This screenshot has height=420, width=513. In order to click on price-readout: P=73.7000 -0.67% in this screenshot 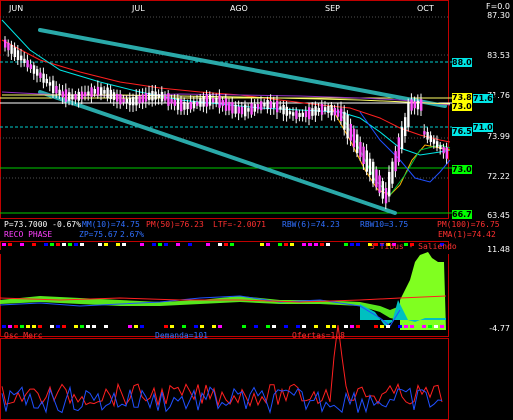, I will do `click(43, 224)`.